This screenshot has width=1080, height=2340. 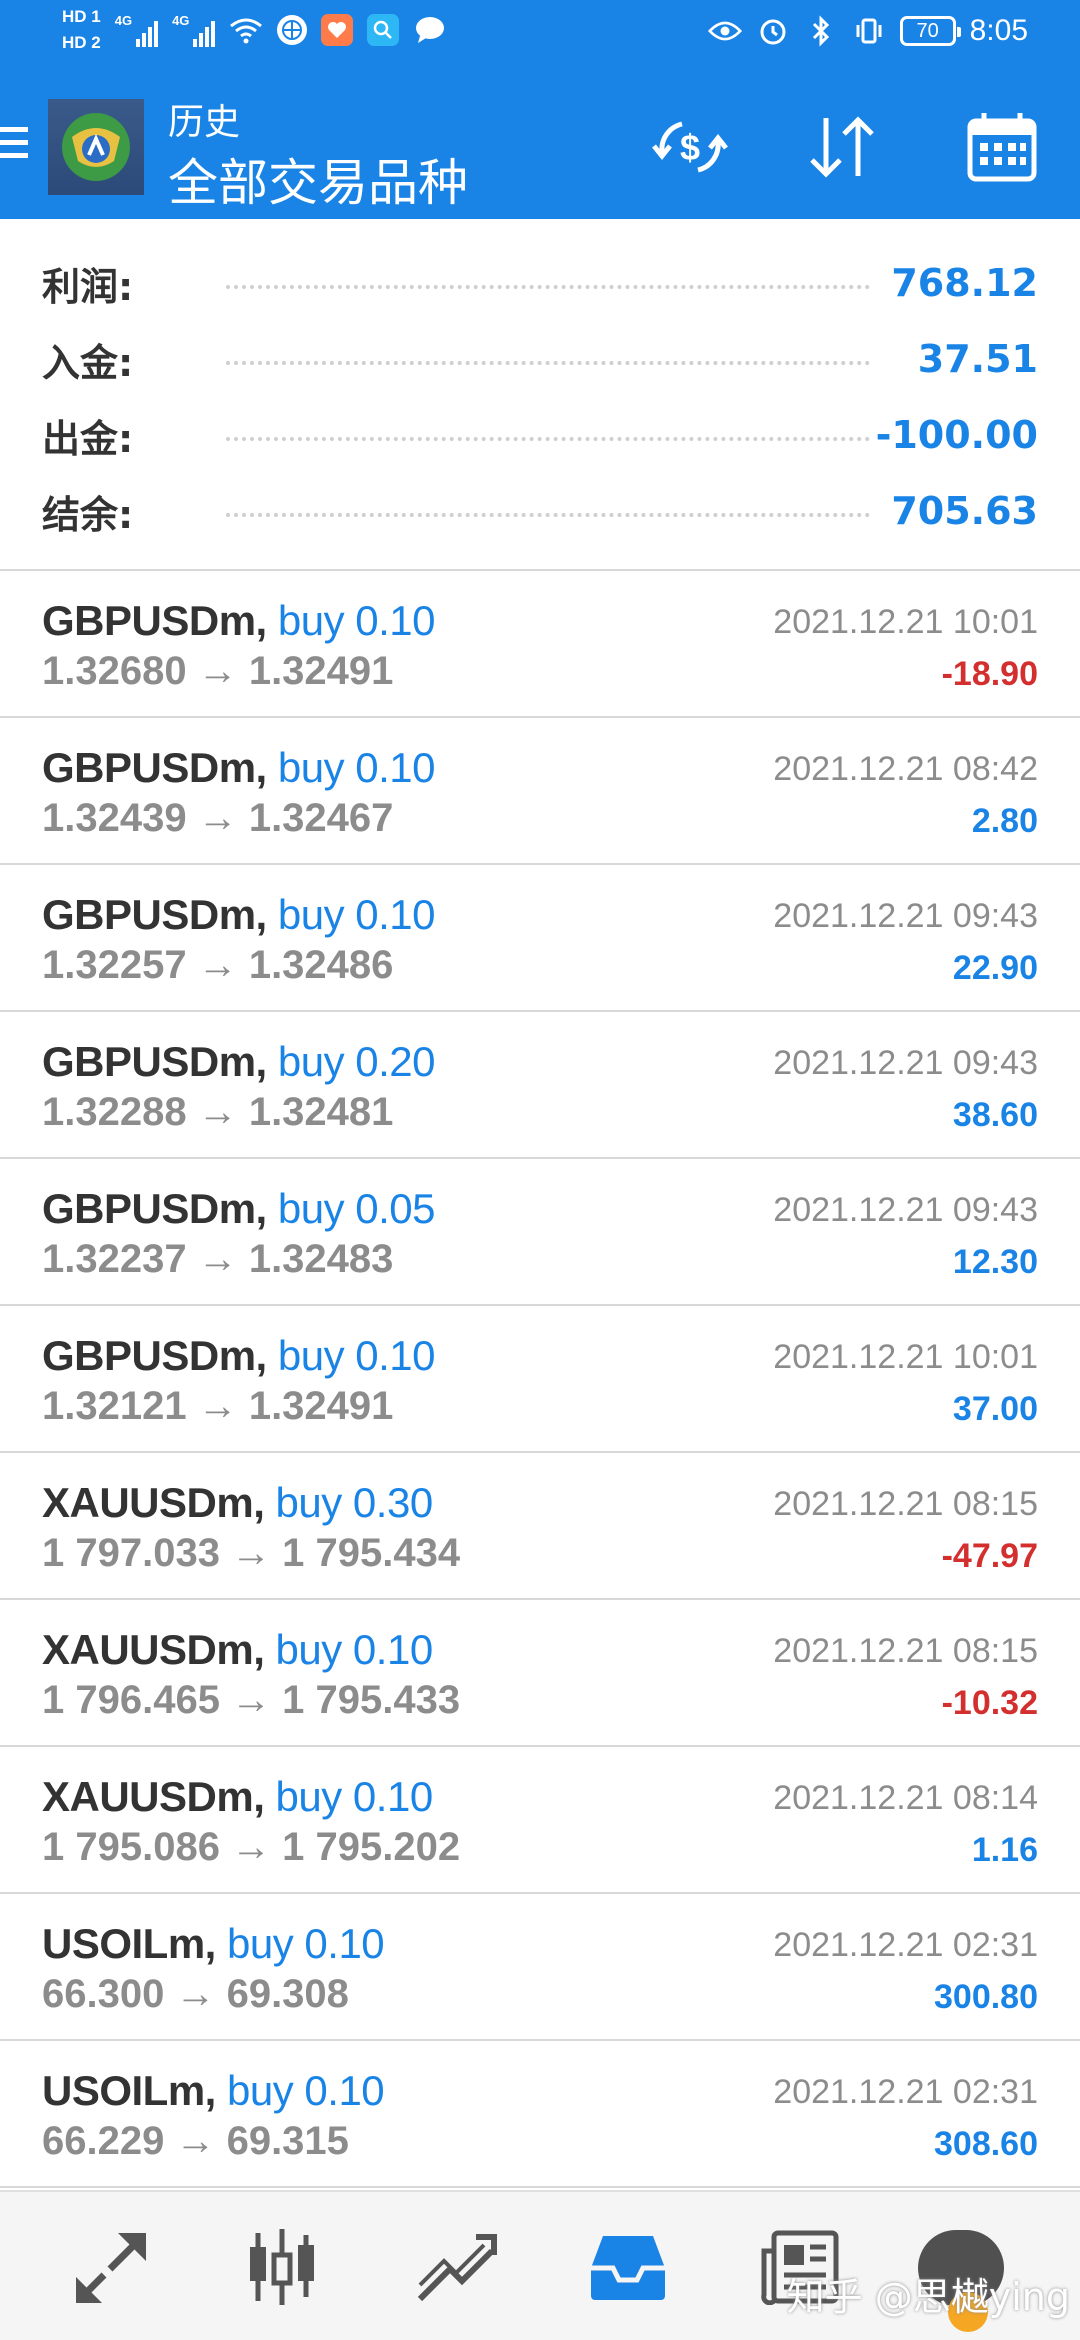 What do you see at coordinates (356, 1061) in the screenshot?
I see `trade-side: buy 0.20` at bounding box center [356, 1061].